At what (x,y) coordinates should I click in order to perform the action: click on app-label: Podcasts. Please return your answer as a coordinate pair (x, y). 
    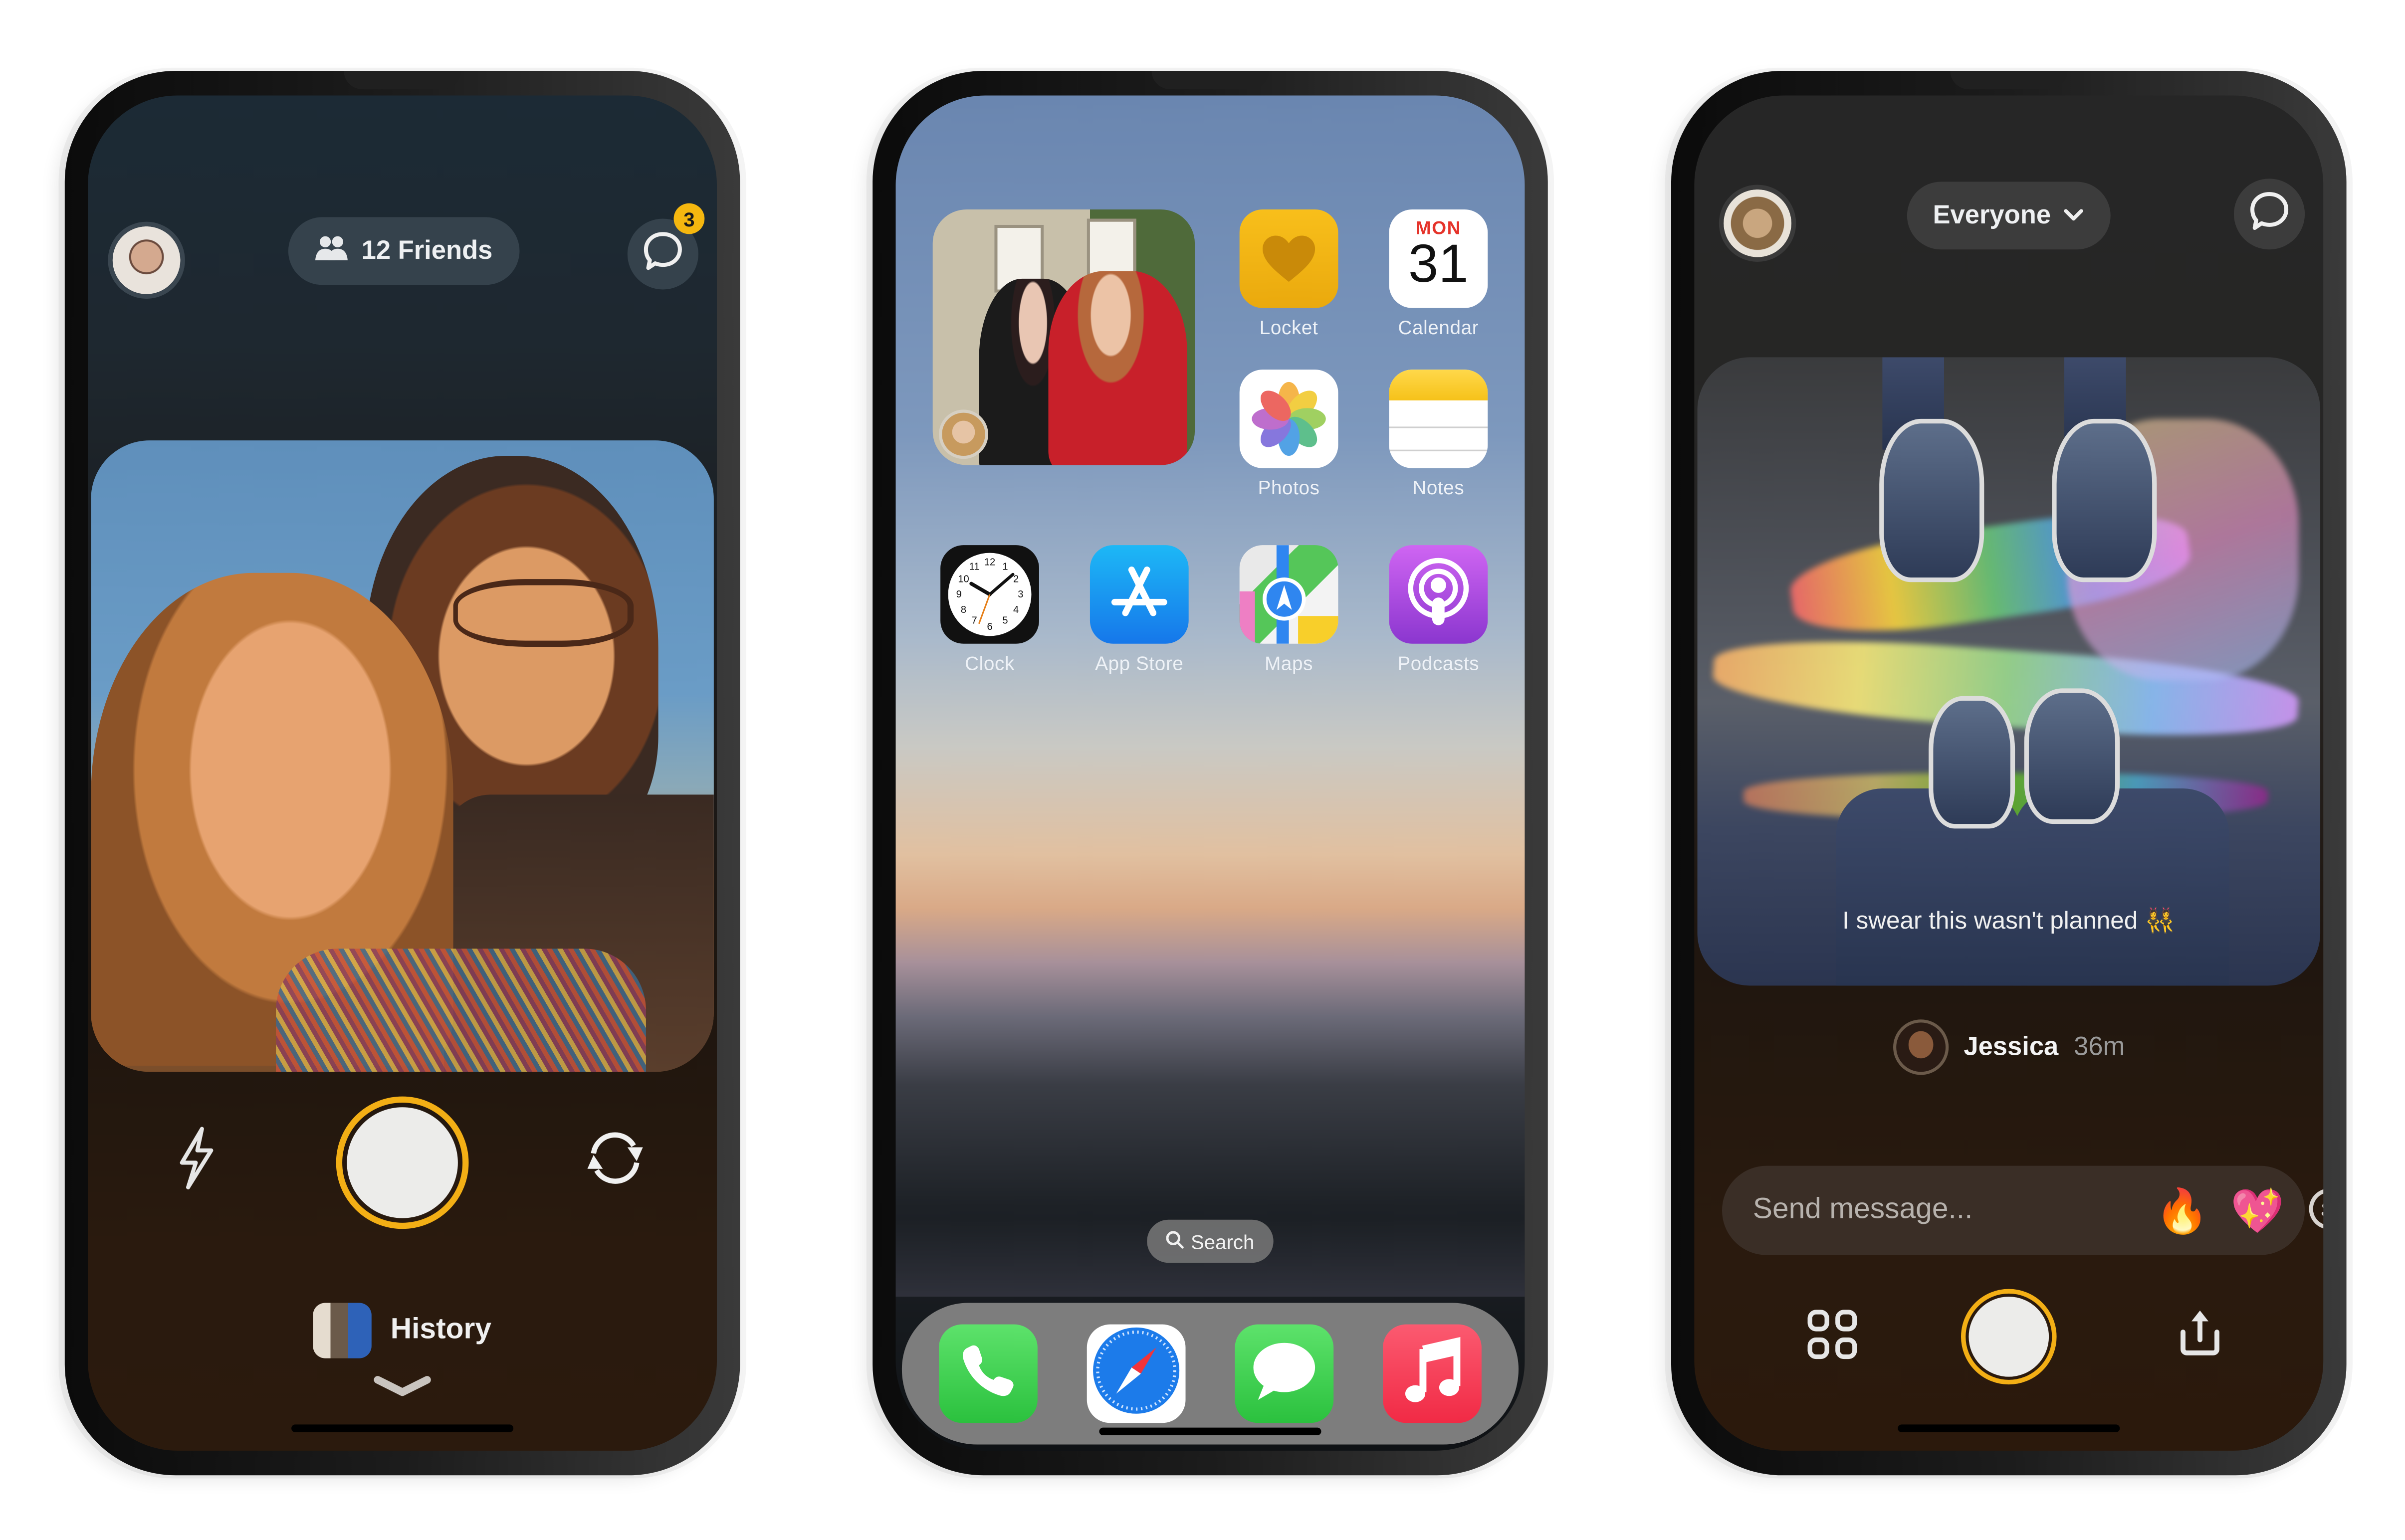
    Looking at the image, I should click on (1439, 664).